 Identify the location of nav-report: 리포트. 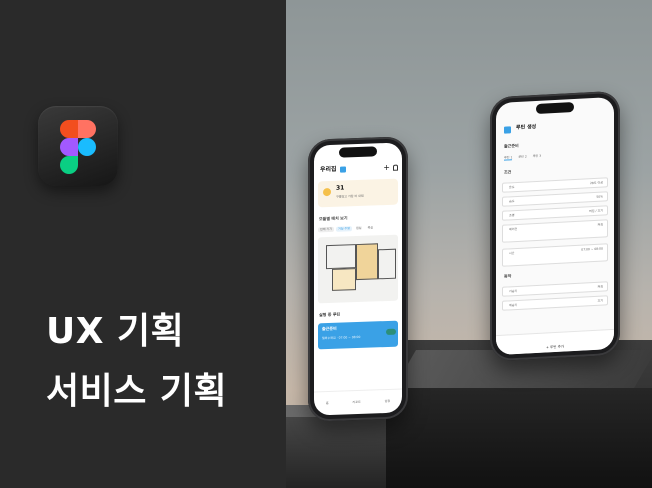
(356, 402).